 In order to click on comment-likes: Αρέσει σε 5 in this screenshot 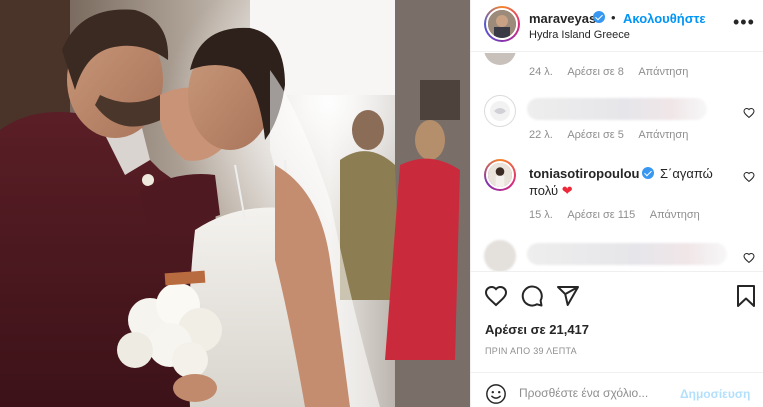, I will do `click(595, 135)`.